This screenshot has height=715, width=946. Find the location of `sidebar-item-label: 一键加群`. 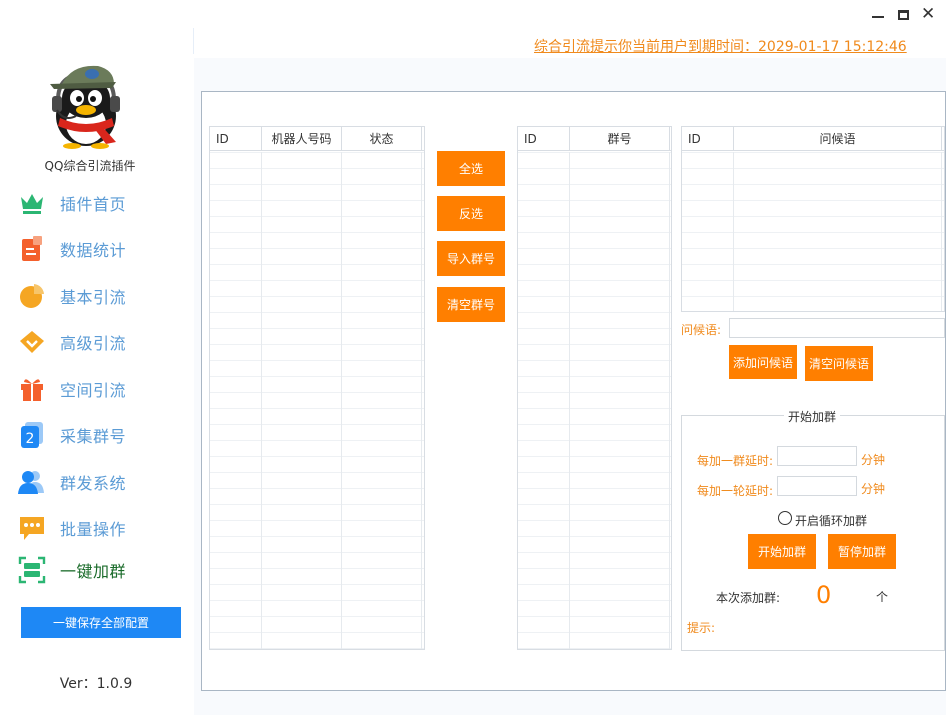

sidebar-item-label: 一键加群 is located at coordinates (93, 571).